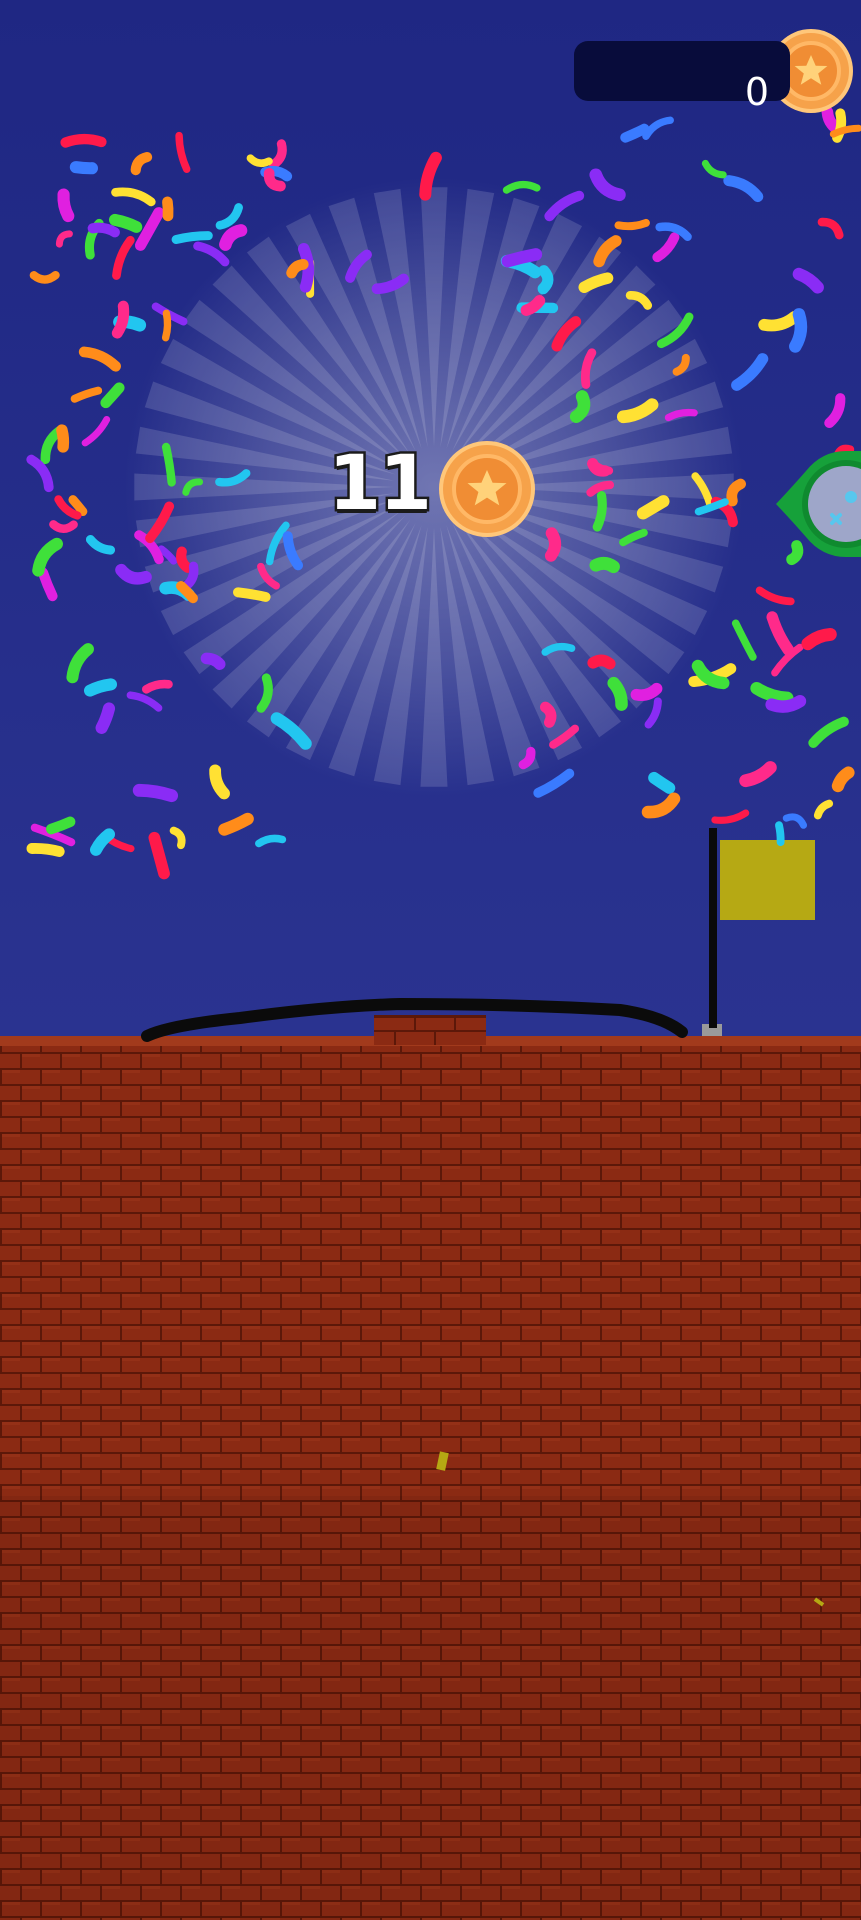 This screenshot has height=1920, width=861. Describe the element at coordinates (756, 92) in the screenshot. I see `coin-count: 0` at that location.